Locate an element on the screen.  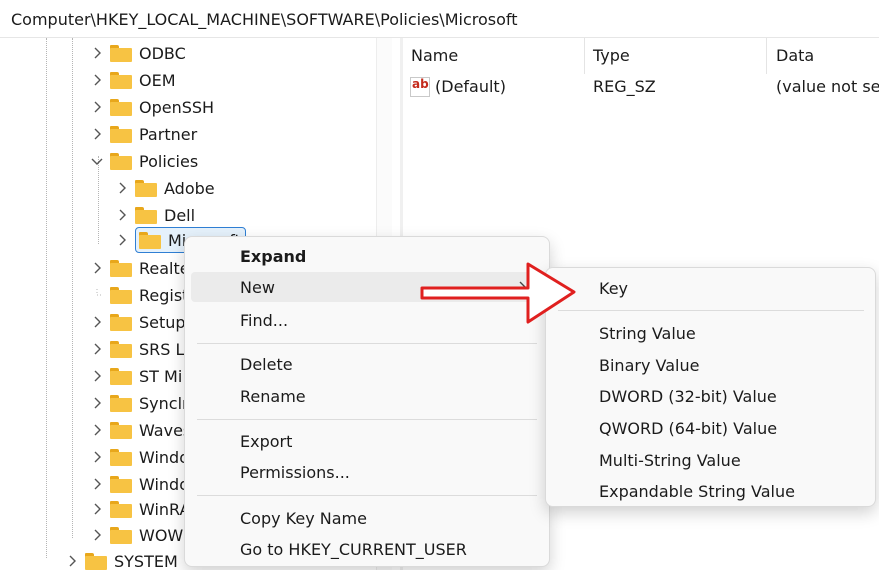
menu-item-label: Export is located at coordinates (266, 441).